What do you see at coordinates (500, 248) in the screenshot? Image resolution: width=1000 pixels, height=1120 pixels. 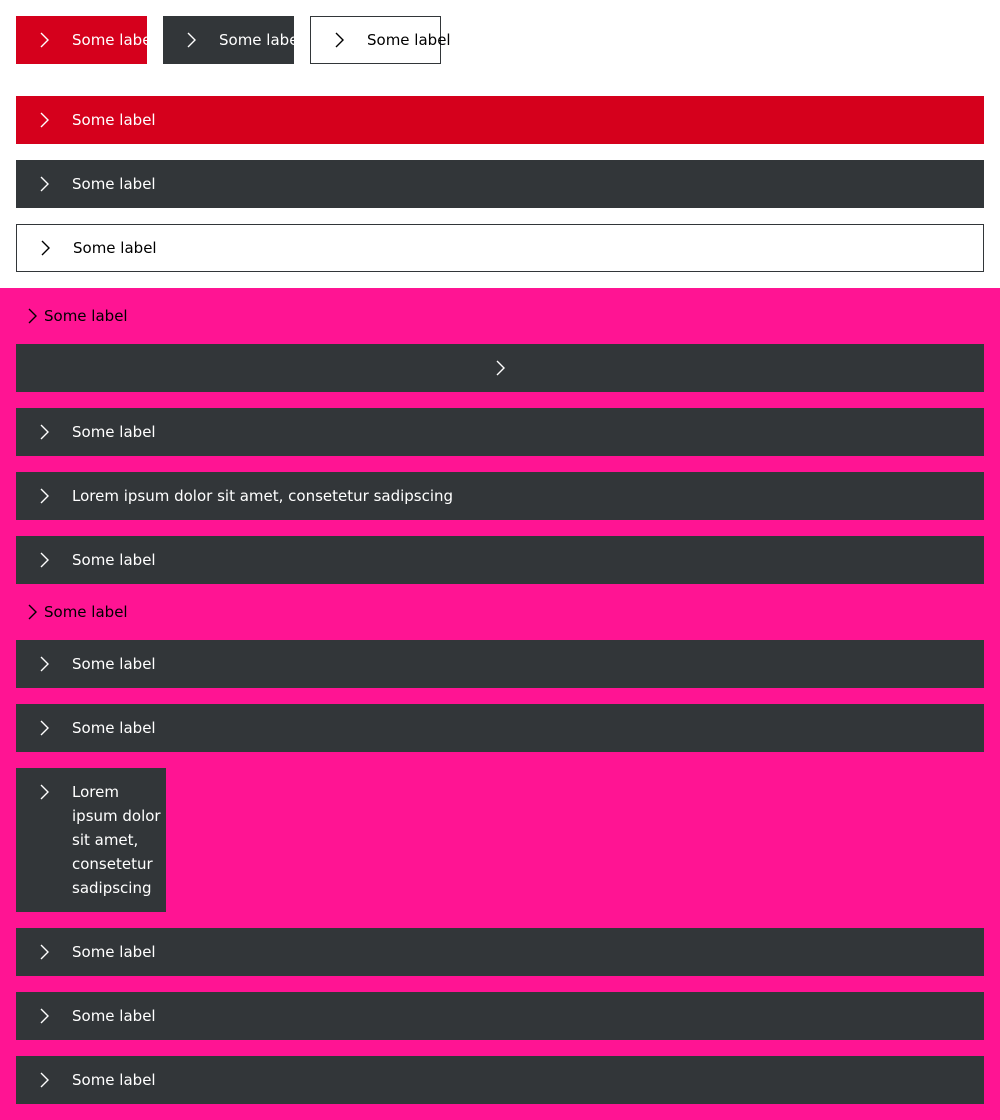 I see `tertiary-button-full: Some label` at bounding box center [500, 248].